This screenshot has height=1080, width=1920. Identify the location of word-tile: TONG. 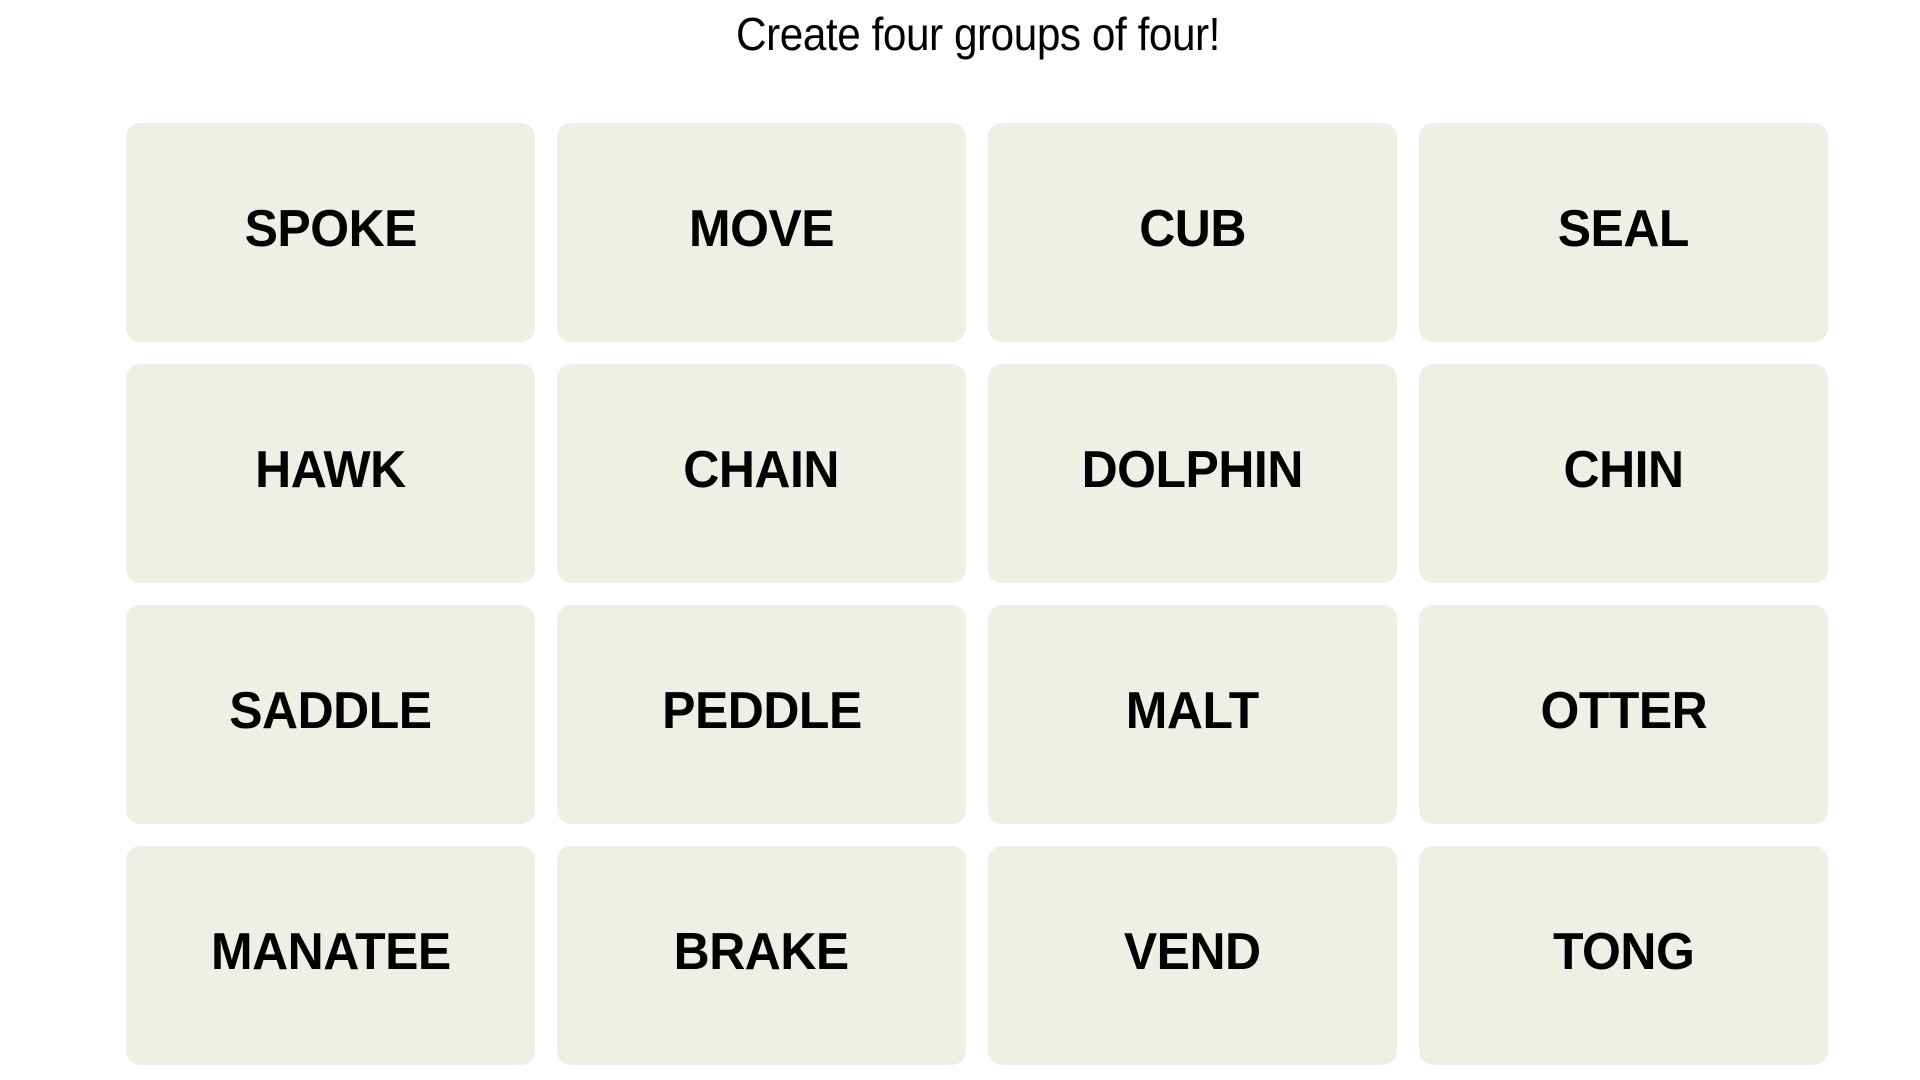
(1623, 955).